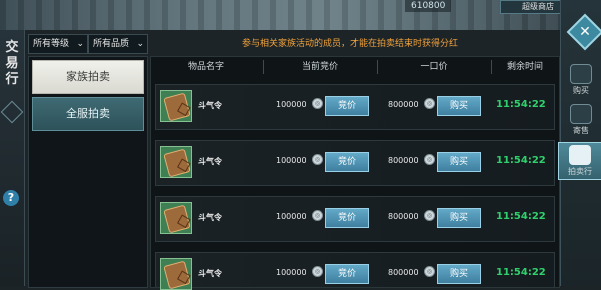 Image resolution: width=601 pixels, height=290 pixels. I want to click on scales-icon, so click(580, 155).